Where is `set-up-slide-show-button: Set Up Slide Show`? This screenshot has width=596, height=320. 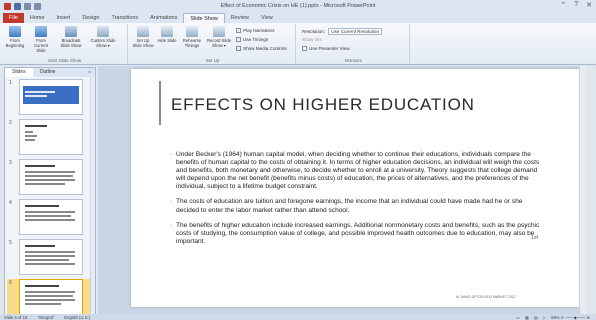 set-up-slide-show-button: Set Up Slide Show is located at coordinates (143, 37).